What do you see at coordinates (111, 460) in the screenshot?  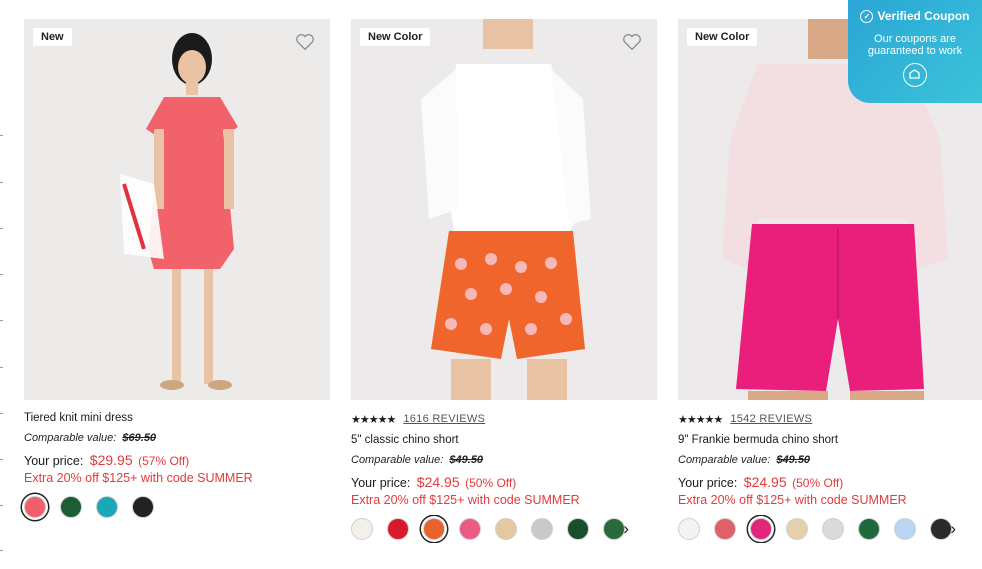 I see `sale-price: $29.95` at bounding box center [111, 460].